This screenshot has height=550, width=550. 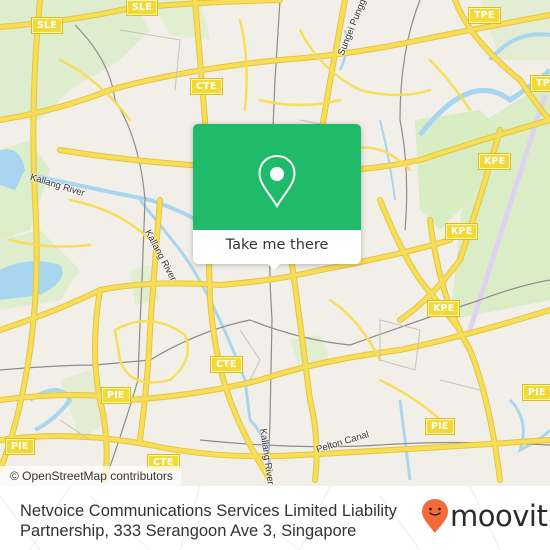 I want to click on location-popup: Take me there, so click(x=277, y=197).